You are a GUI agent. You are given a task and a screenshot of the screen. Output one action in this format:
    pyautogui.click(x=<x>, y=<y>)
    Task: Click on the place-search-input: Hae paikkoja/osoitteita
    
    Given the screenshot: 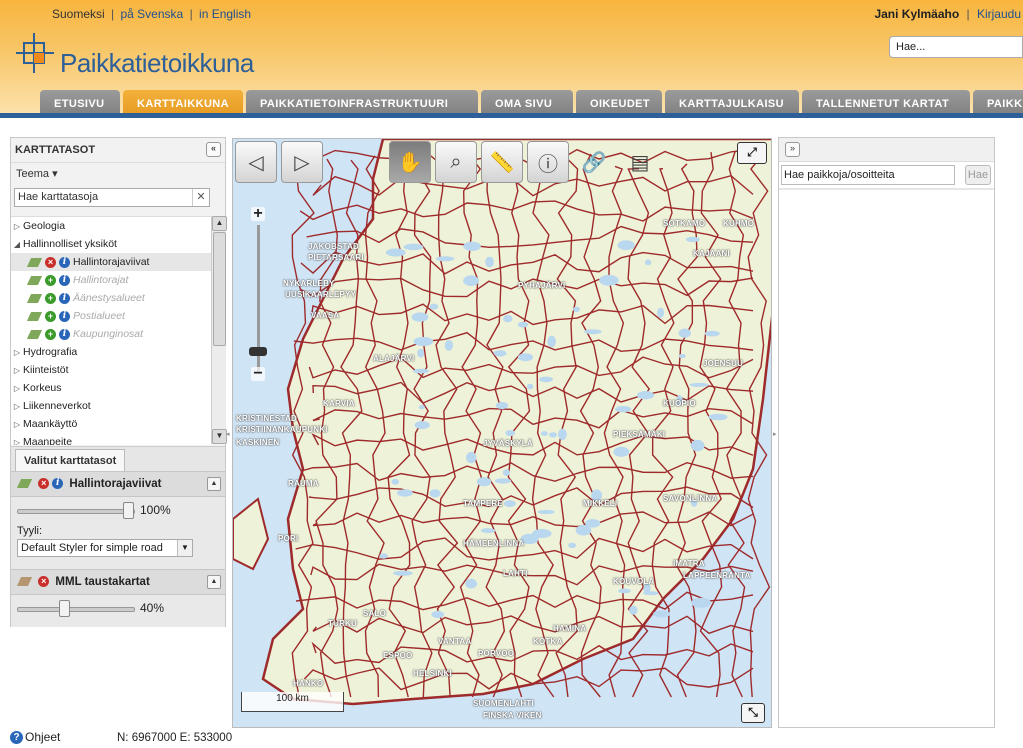 What is the action you would take?
    pyautogui.click(x=868, y=175)
    